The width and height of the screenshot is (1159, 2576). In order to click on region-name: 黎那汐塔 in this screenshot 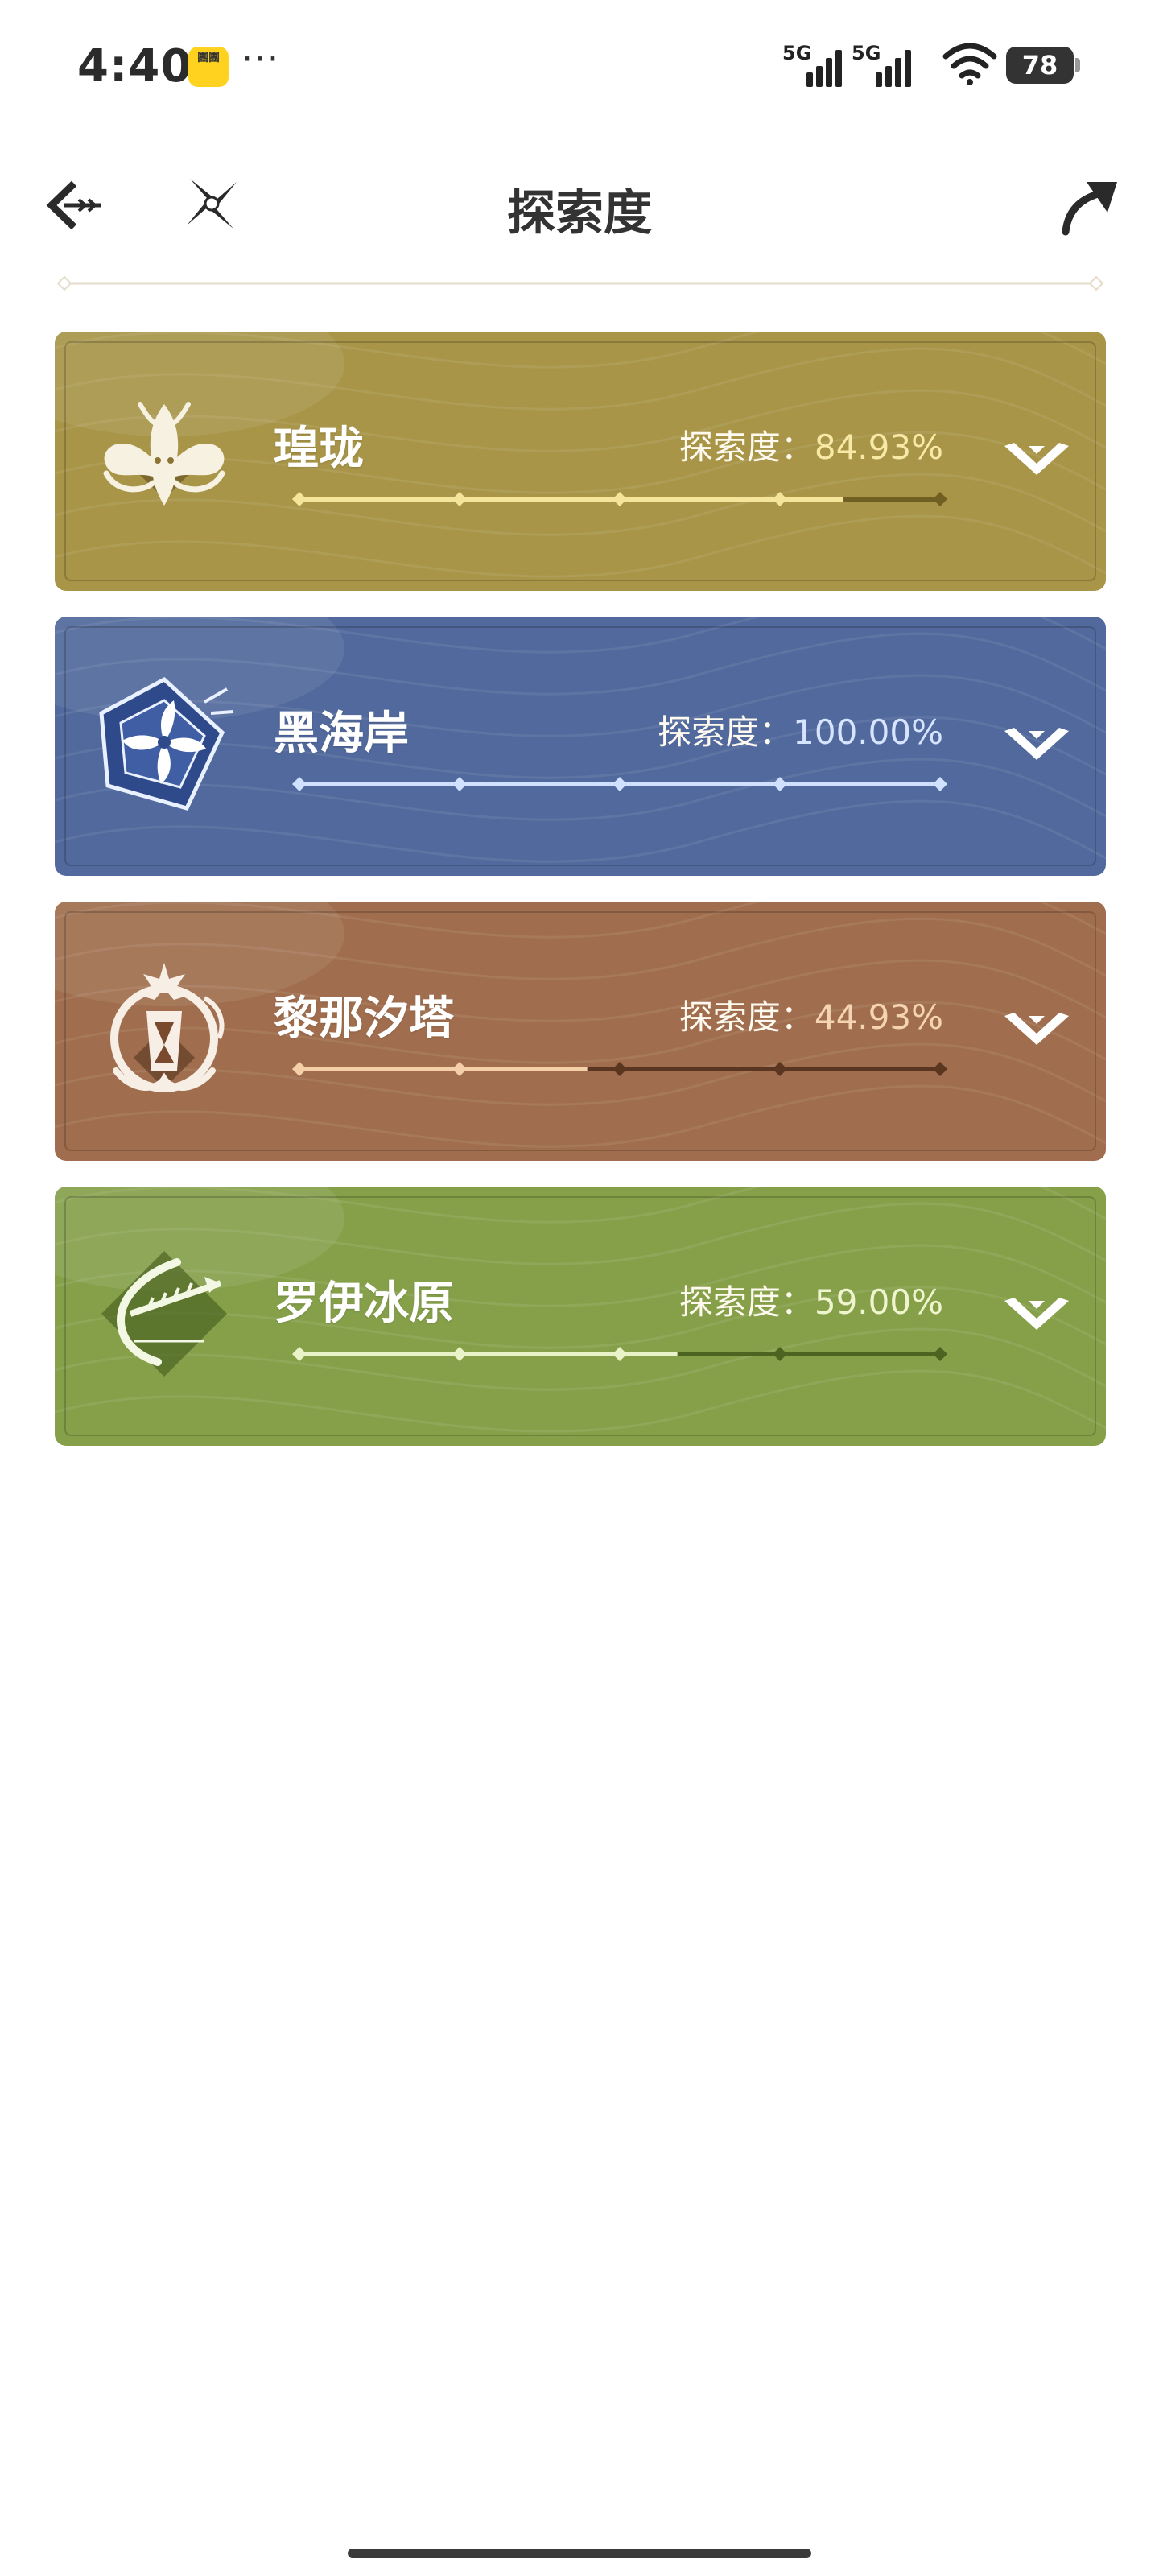, I will do `click(364, 1019)`.